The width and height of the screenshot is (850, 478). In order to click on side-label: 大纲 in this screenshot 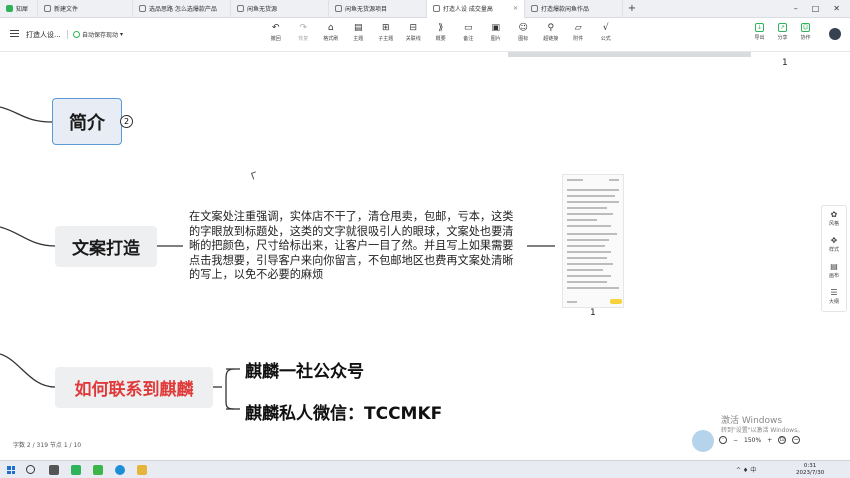, I will do `click(833, 302)`.